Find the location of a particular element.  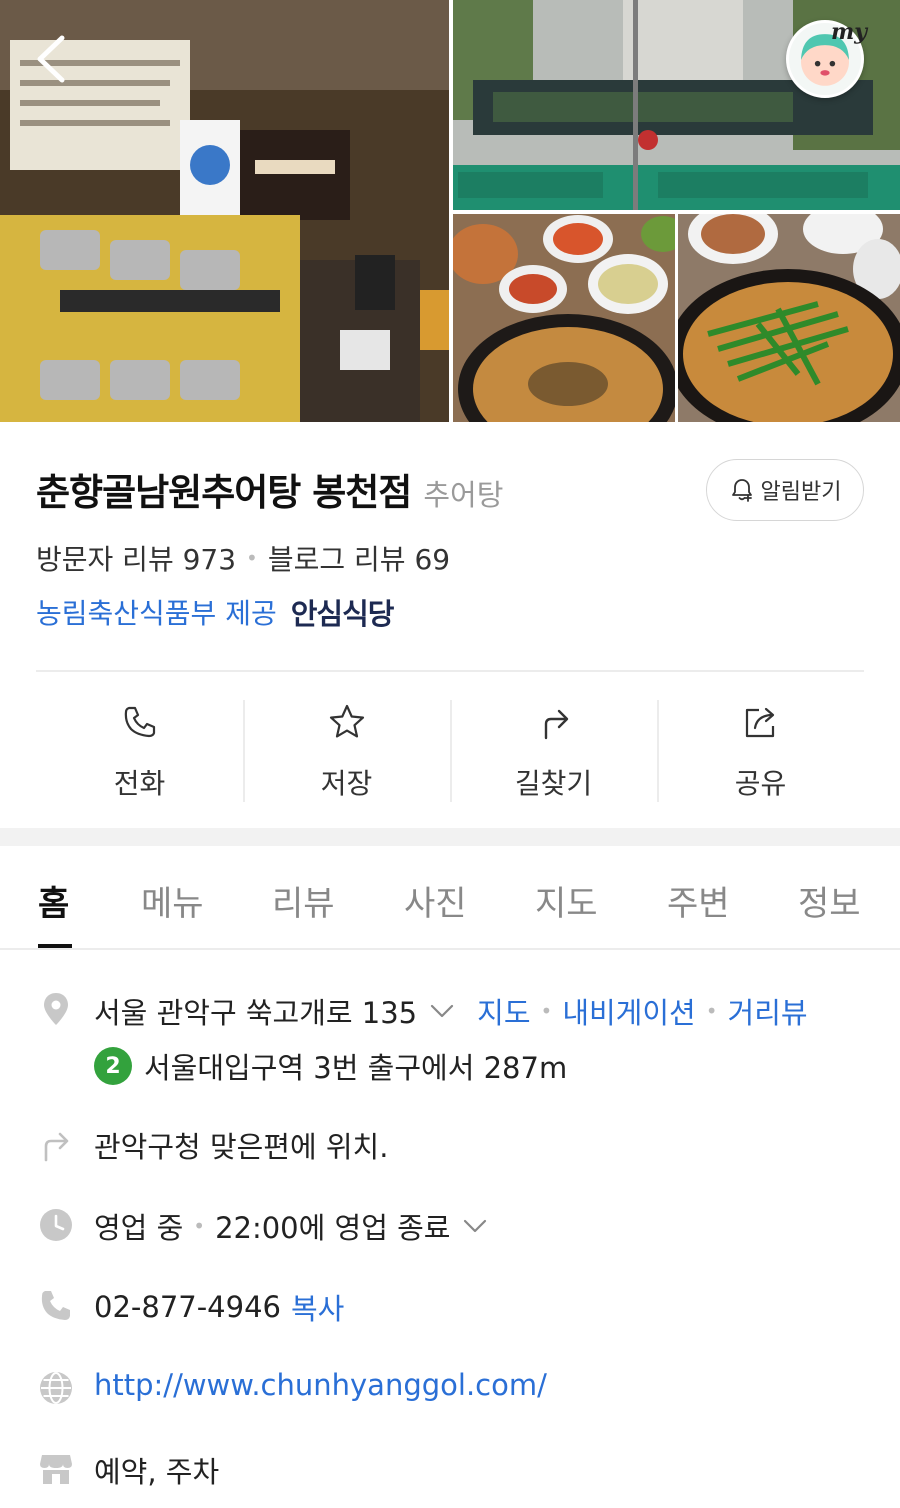

map-link: 지도 is located at coordinates (503, 1011).